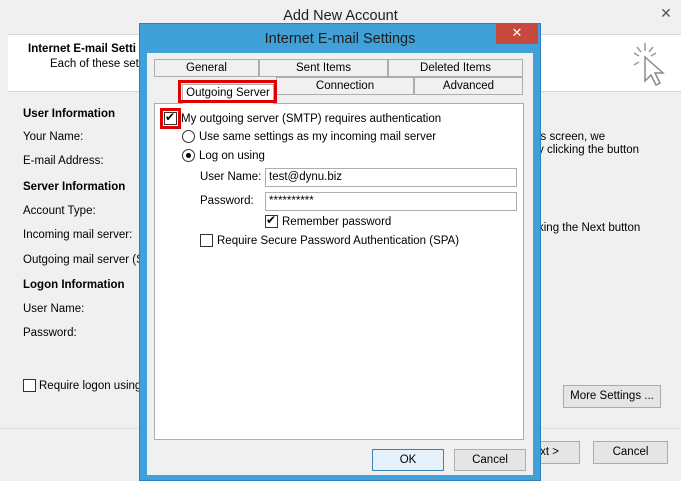  Describe the element at coordinates (206, 240) in the screenshot. I see `spa-checkbox` at that location.